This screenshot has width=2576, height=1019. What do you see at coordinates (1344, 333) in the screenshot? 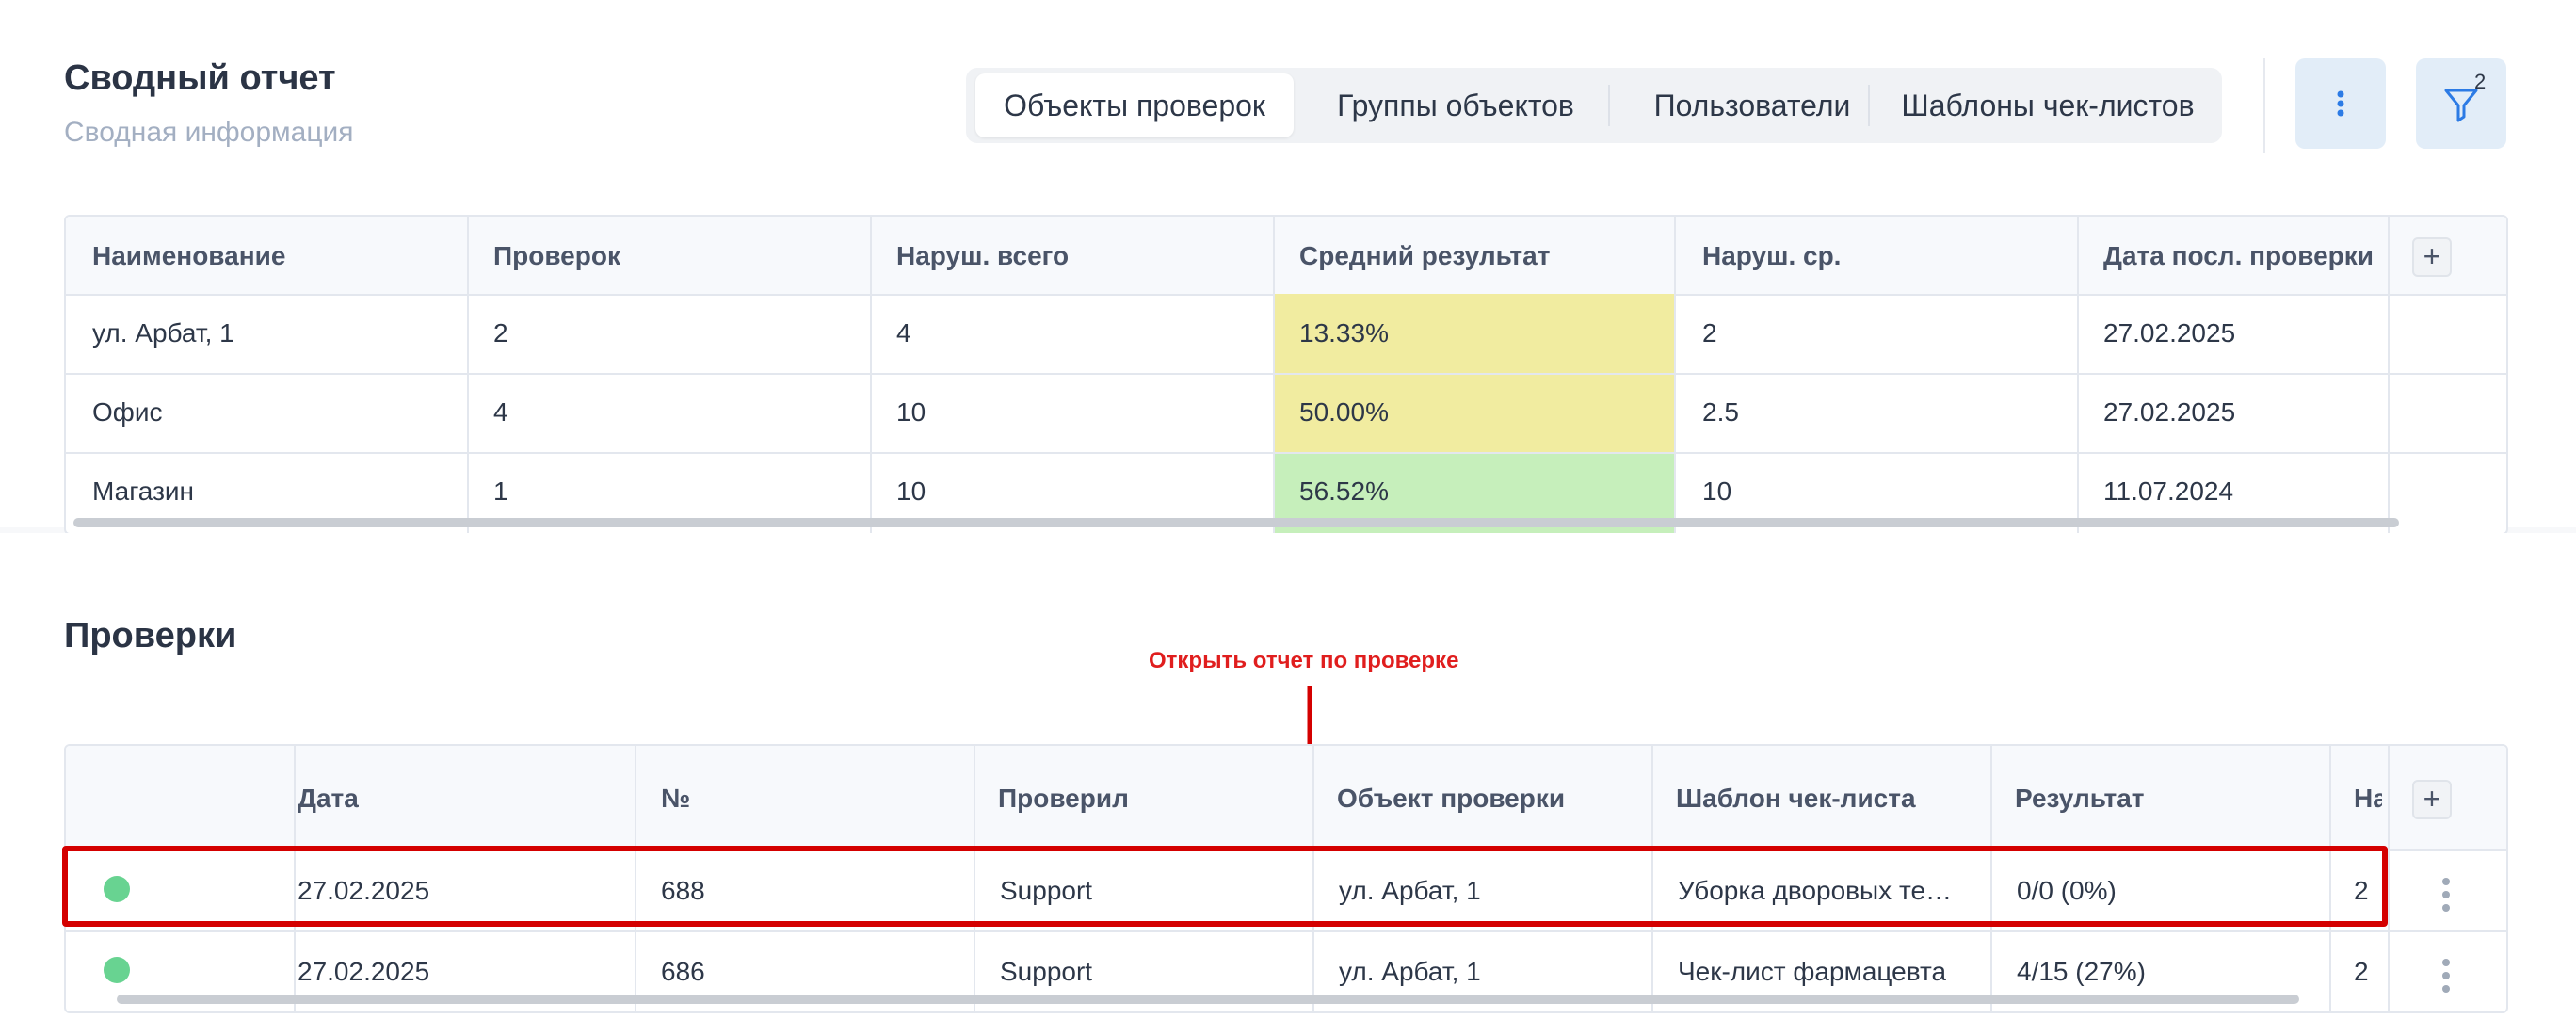
I see `cell-average-result: 13.33%` at bounding box center [1344, 333].